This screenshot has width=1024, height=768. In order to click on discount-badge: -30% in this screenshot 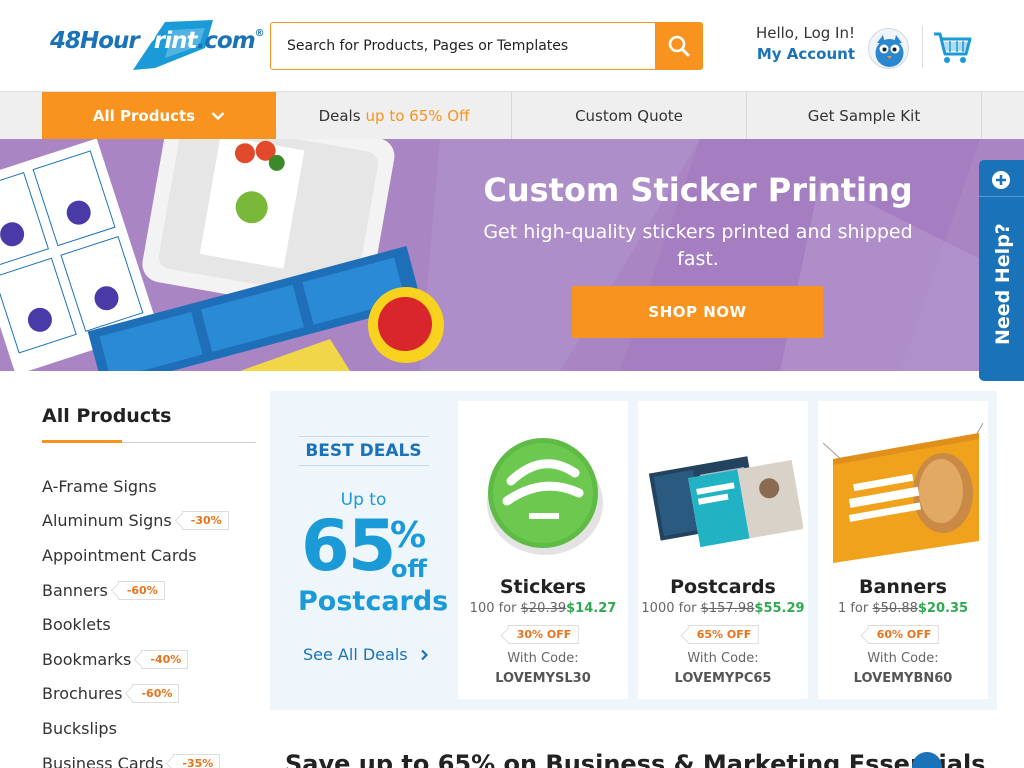, I will do `click(205, 521)`.